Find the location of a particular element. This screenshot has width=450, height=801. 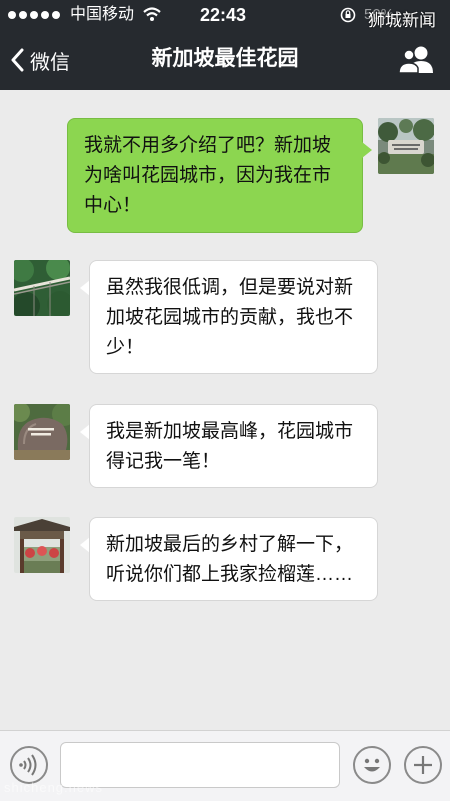

status-bar: 中国移动 22:43 50% 狮城新闻 is located at coordinates (225, 15).